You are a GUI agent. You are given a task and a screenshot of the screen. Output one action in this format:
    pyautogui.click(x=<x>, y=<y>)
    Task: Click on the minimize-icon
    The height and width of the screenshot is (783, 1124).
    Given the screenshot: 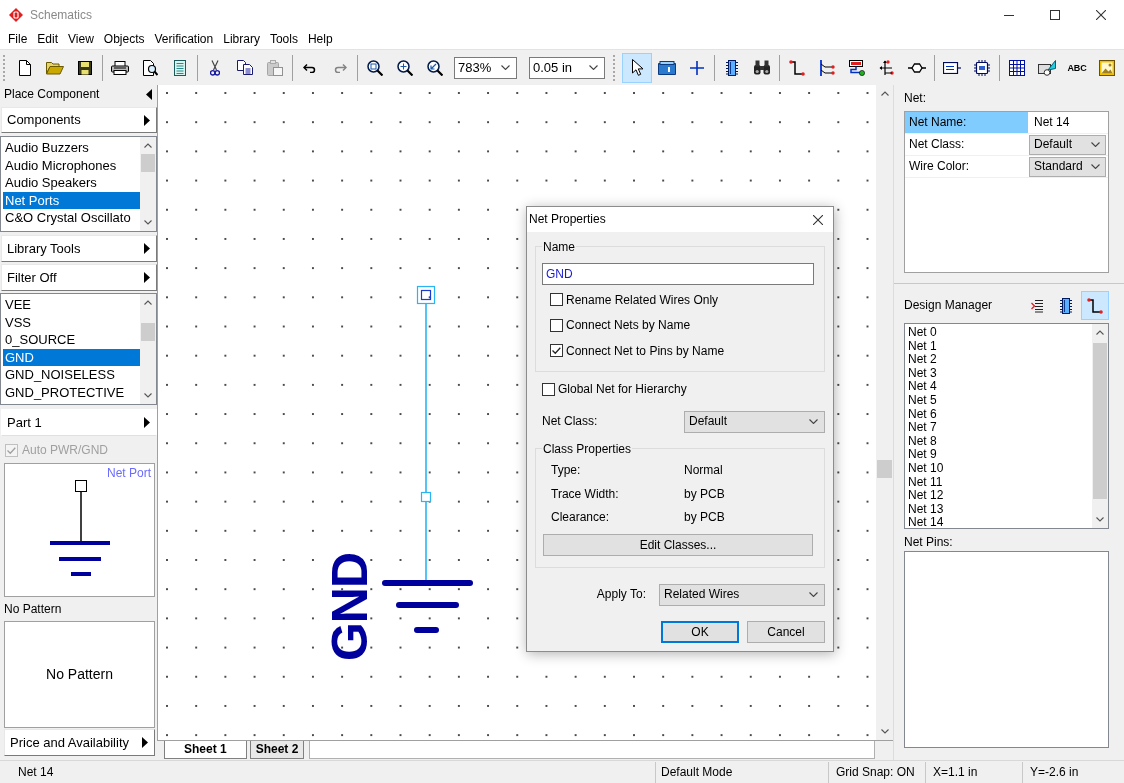 What is the action you would take?
    pyautogui.click(x=1009, y=15)
    